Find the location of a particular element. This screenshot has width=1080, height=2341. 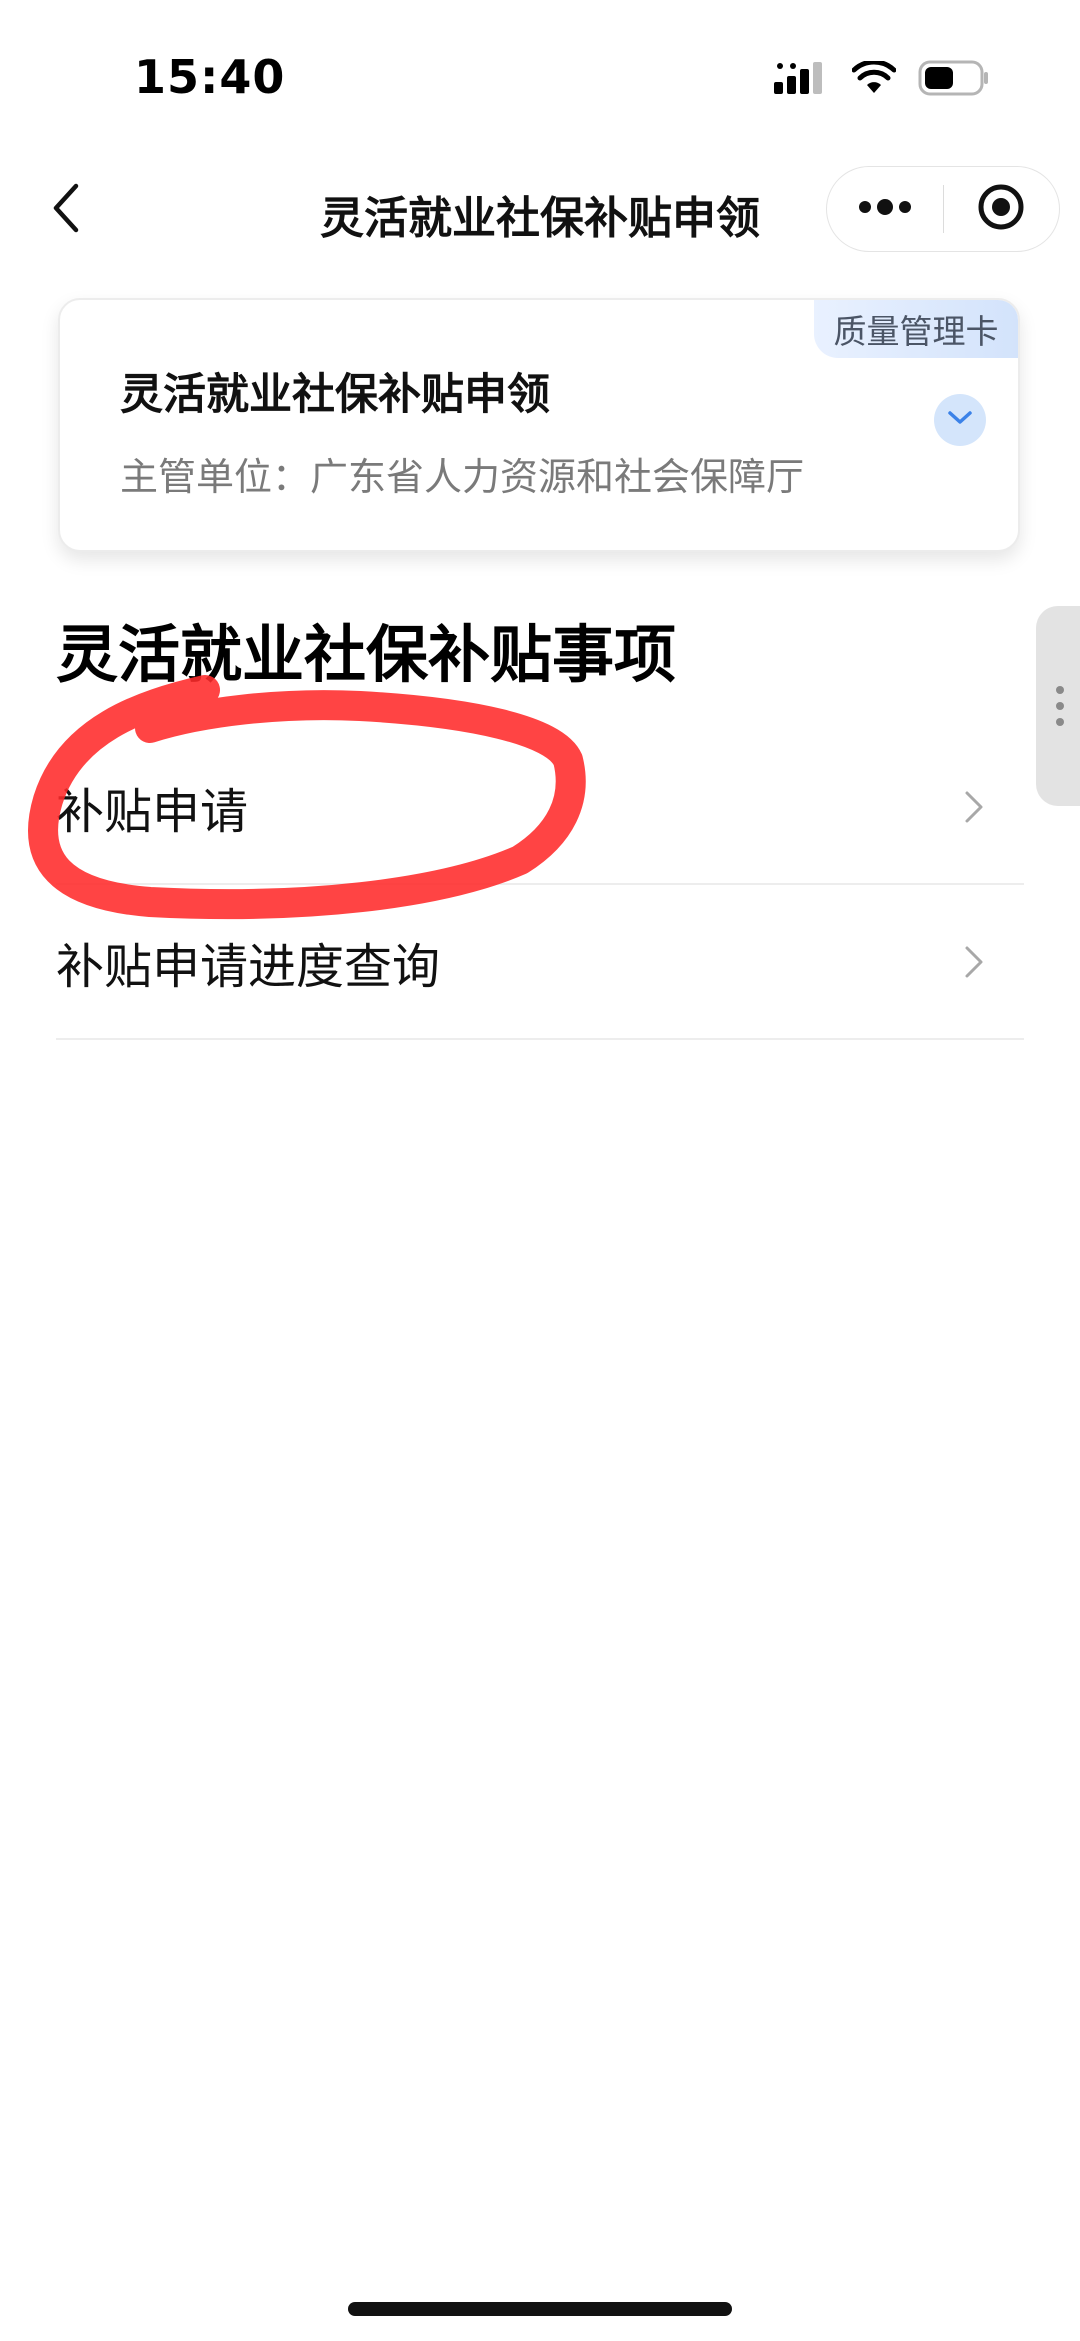

status-icons is located at coordinates (882, 79).